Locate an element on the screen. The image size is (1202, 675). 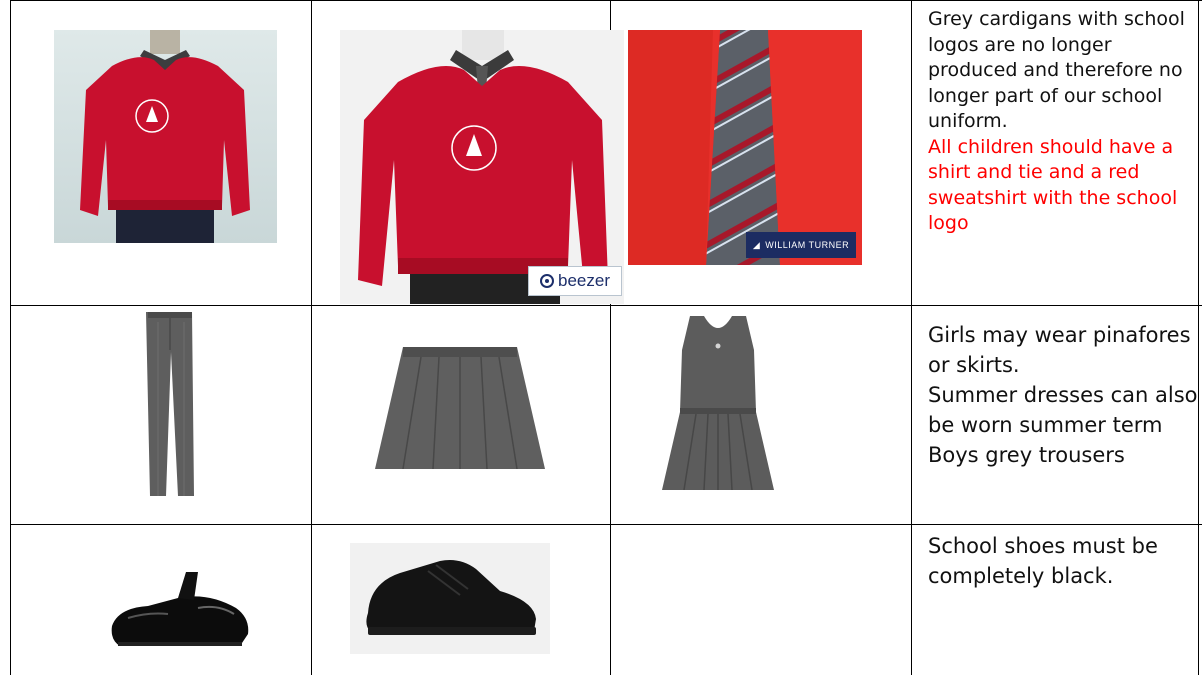
grey-trousers-icon is located at coordinates (170, 404).